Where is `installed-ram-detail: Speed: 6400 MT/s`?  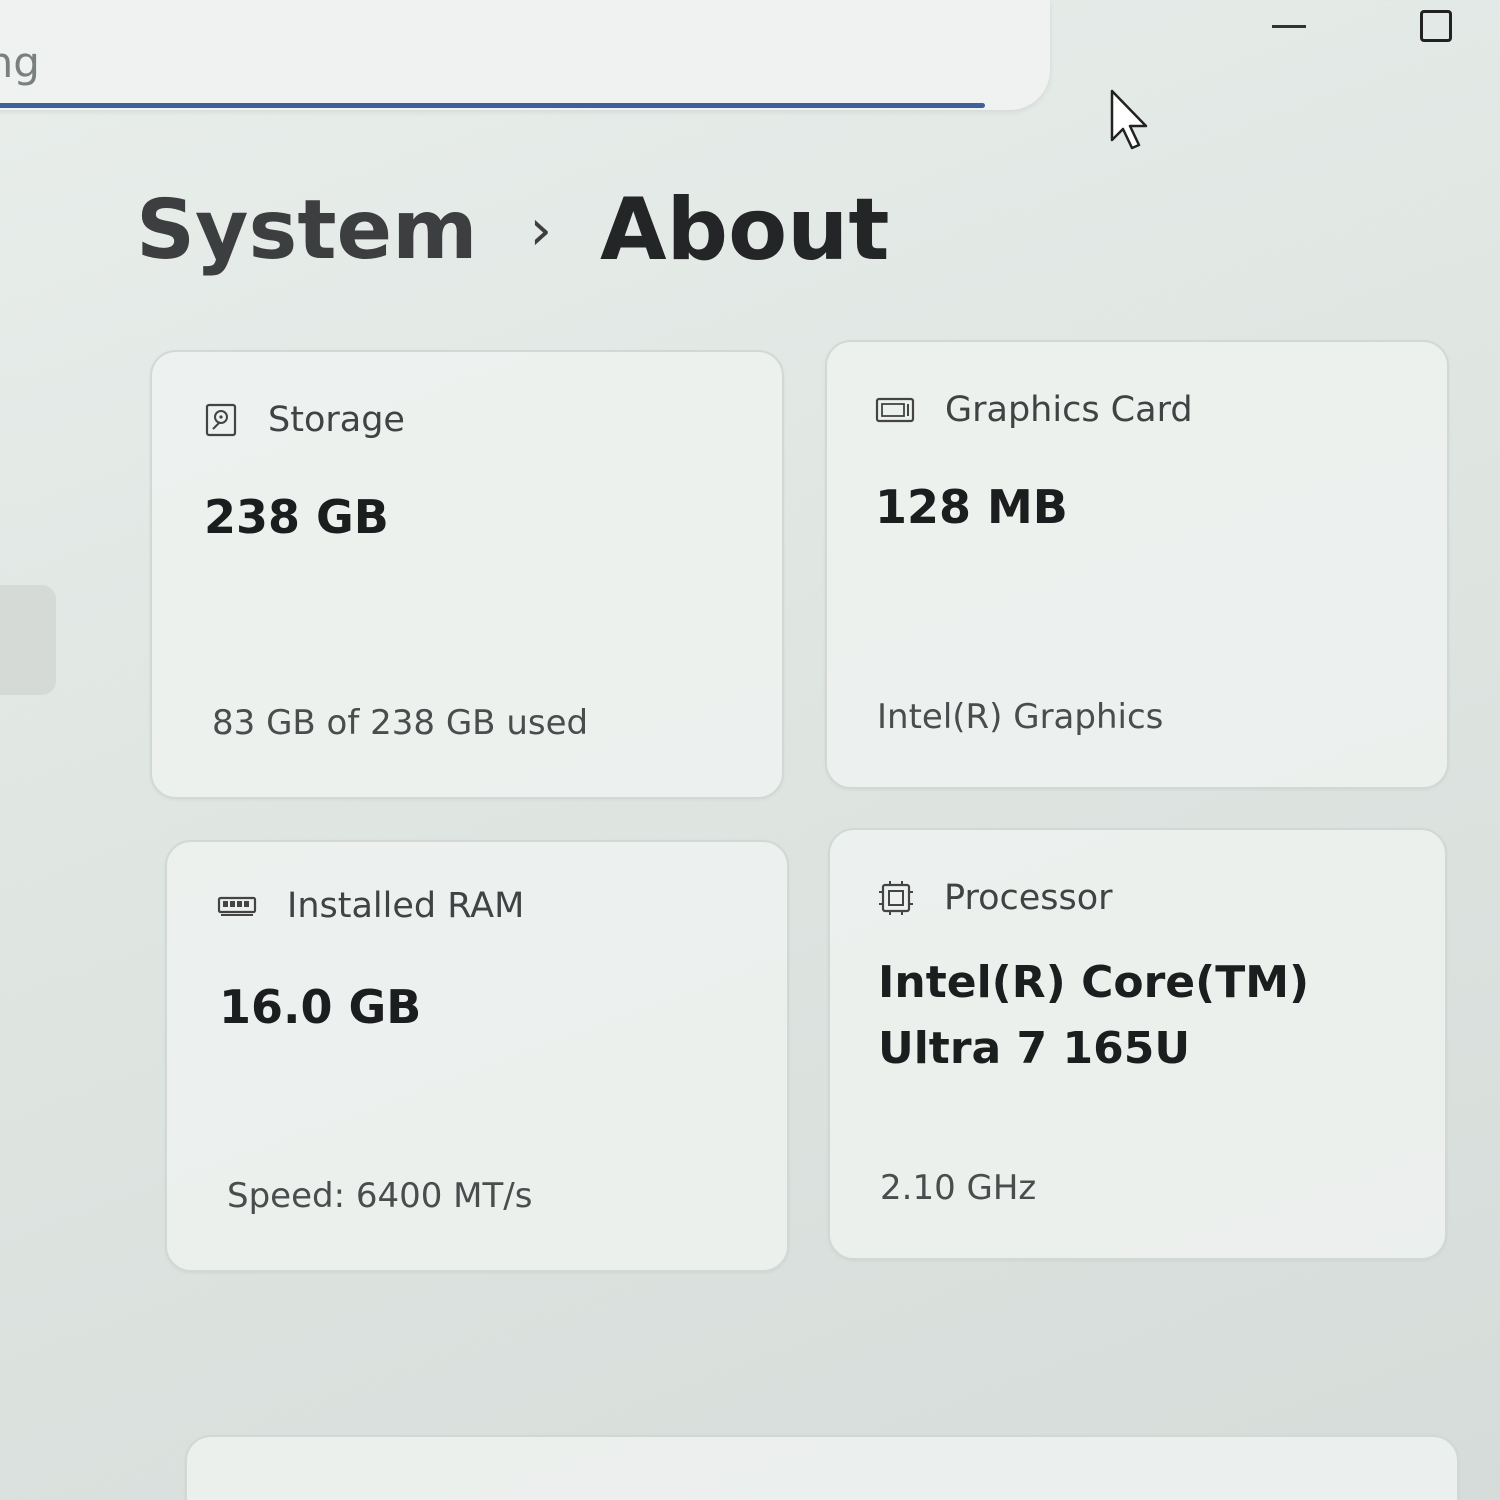
installed-ram-detail: Speed: 6400 MT/s is located at coordinates (380, 1196).